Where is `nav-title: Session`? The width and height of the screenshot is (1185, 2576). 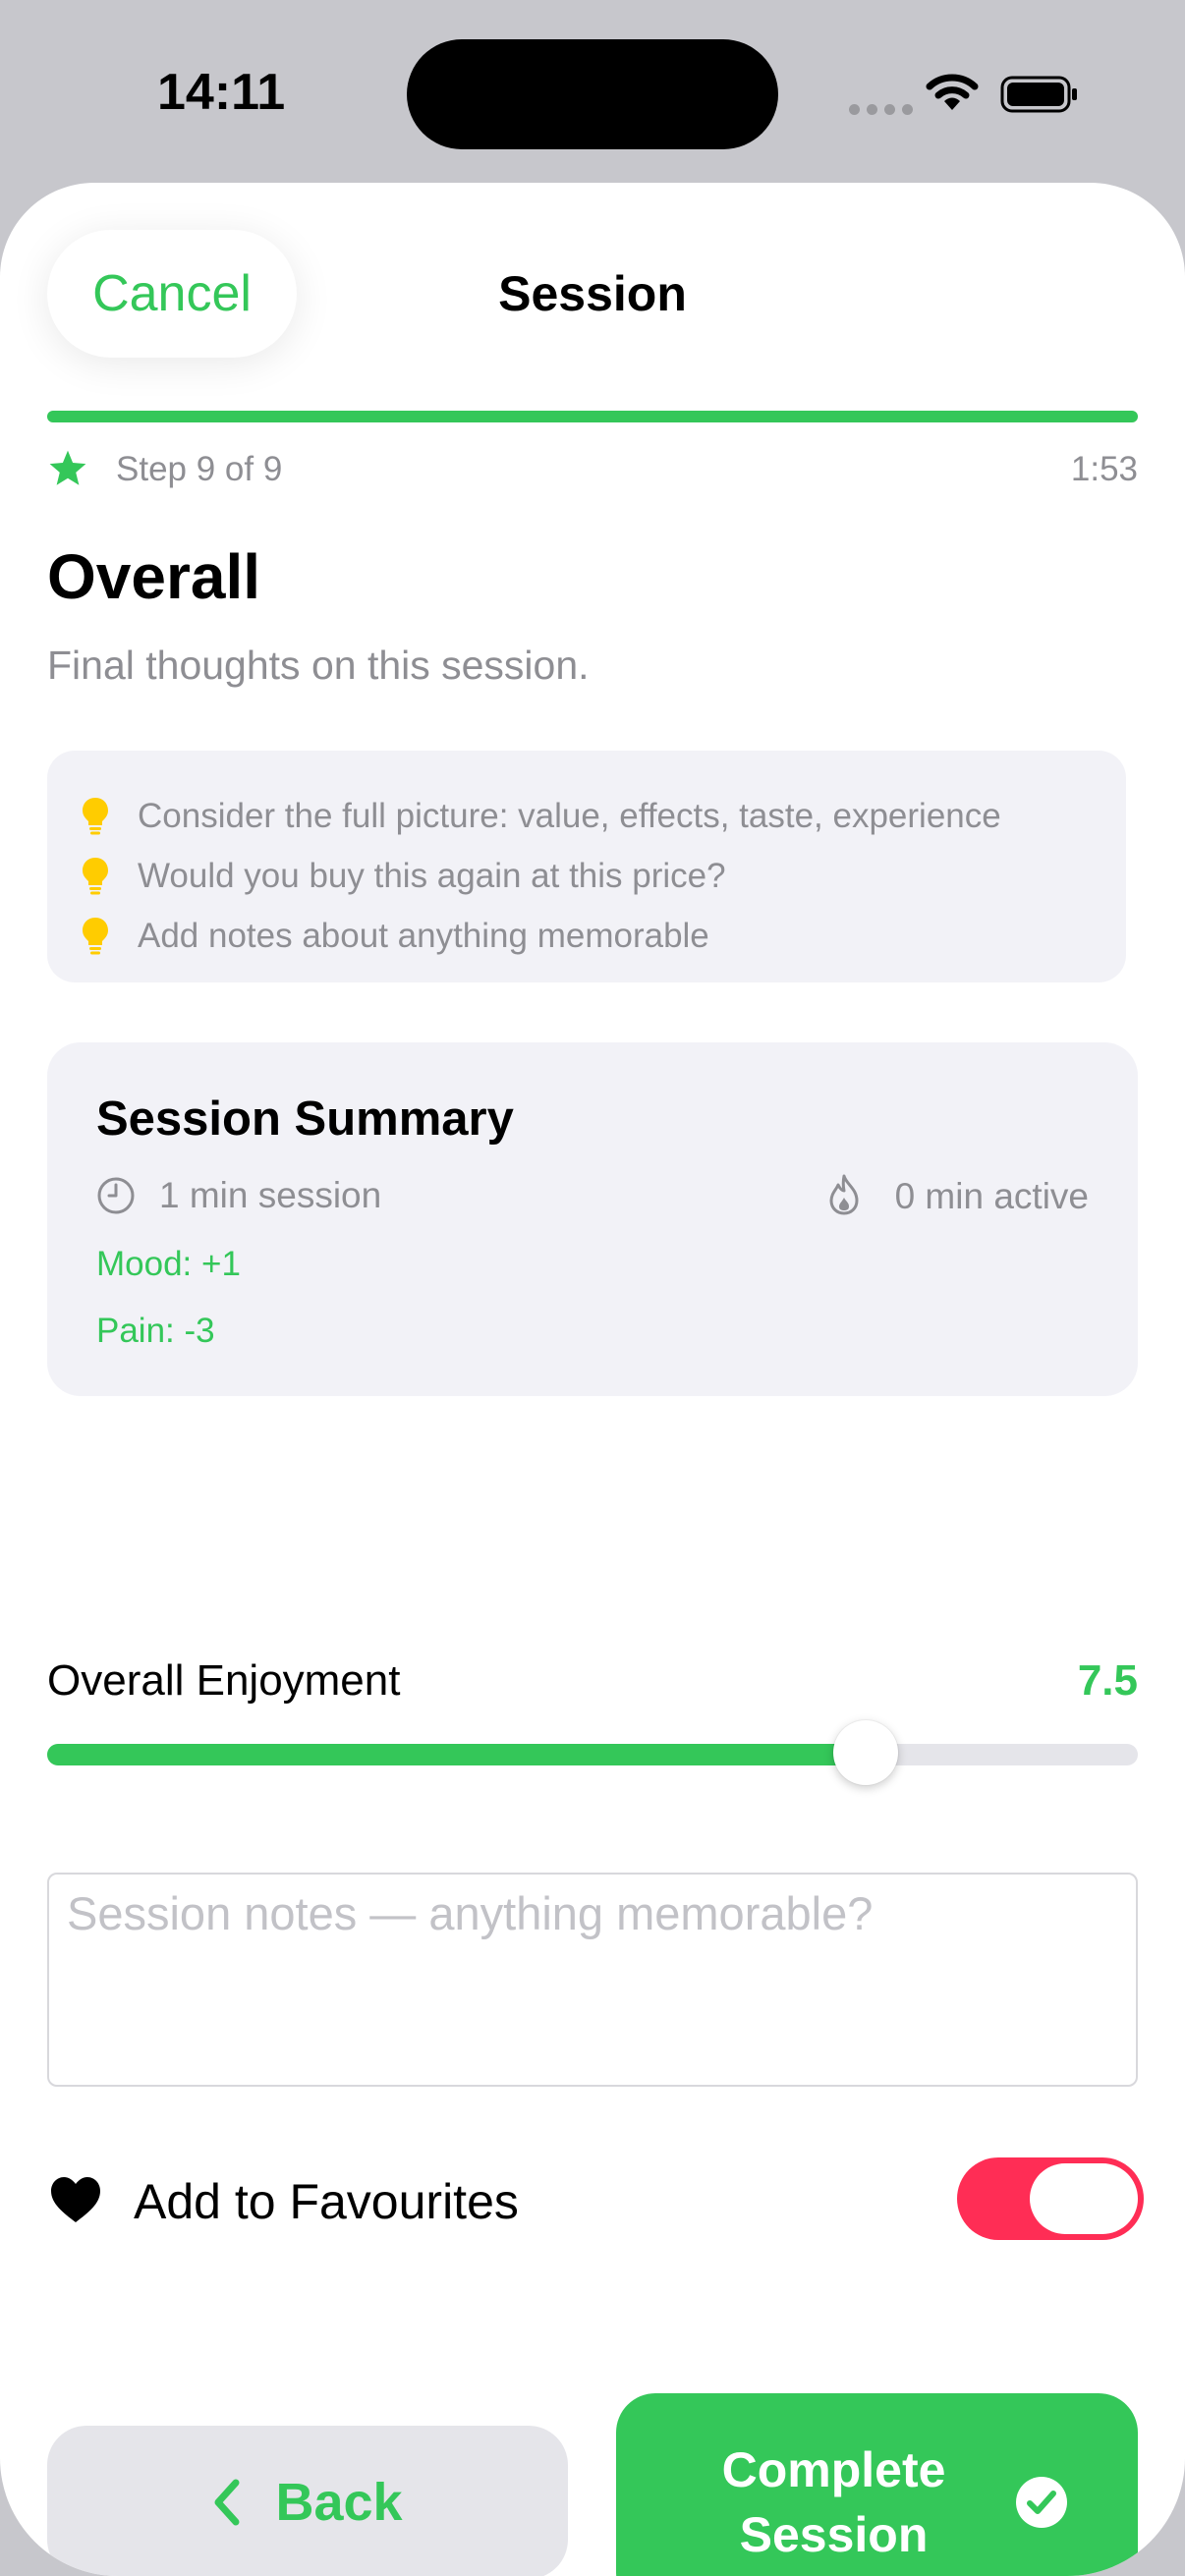
nav-title: Session is located at coordinates (592, 293).